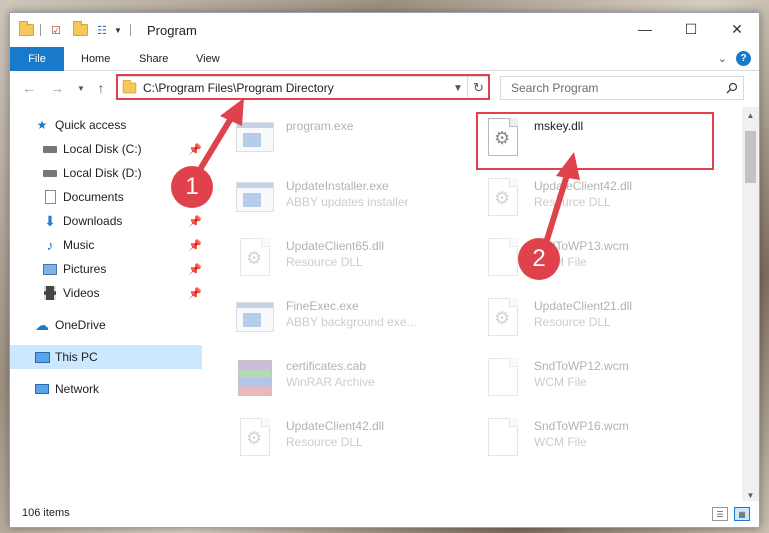 The image size is (769, 533). What do you see at coordinates (192, 187) in the screenshot?
I see `step-1-badge: 1` at bounding box center [192, 187].